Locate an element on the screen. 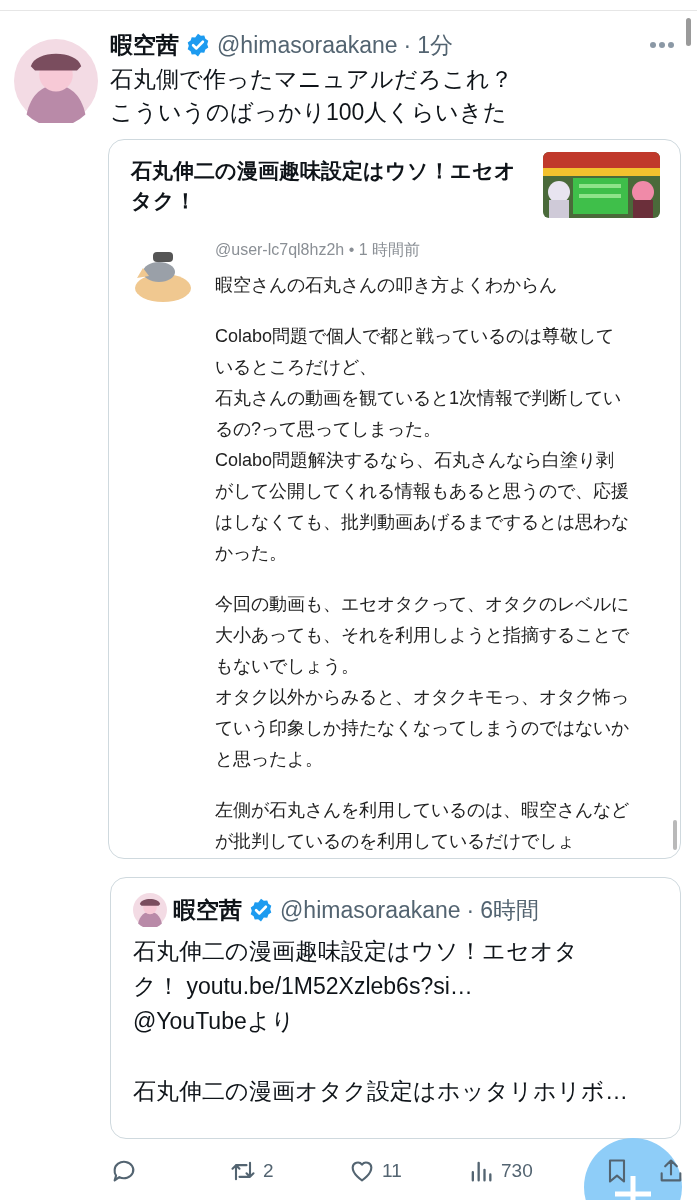 Image resolution: width=697 pixels, height=1200 pixels. timestamp: 1分 is located at coordinates (435, 45).